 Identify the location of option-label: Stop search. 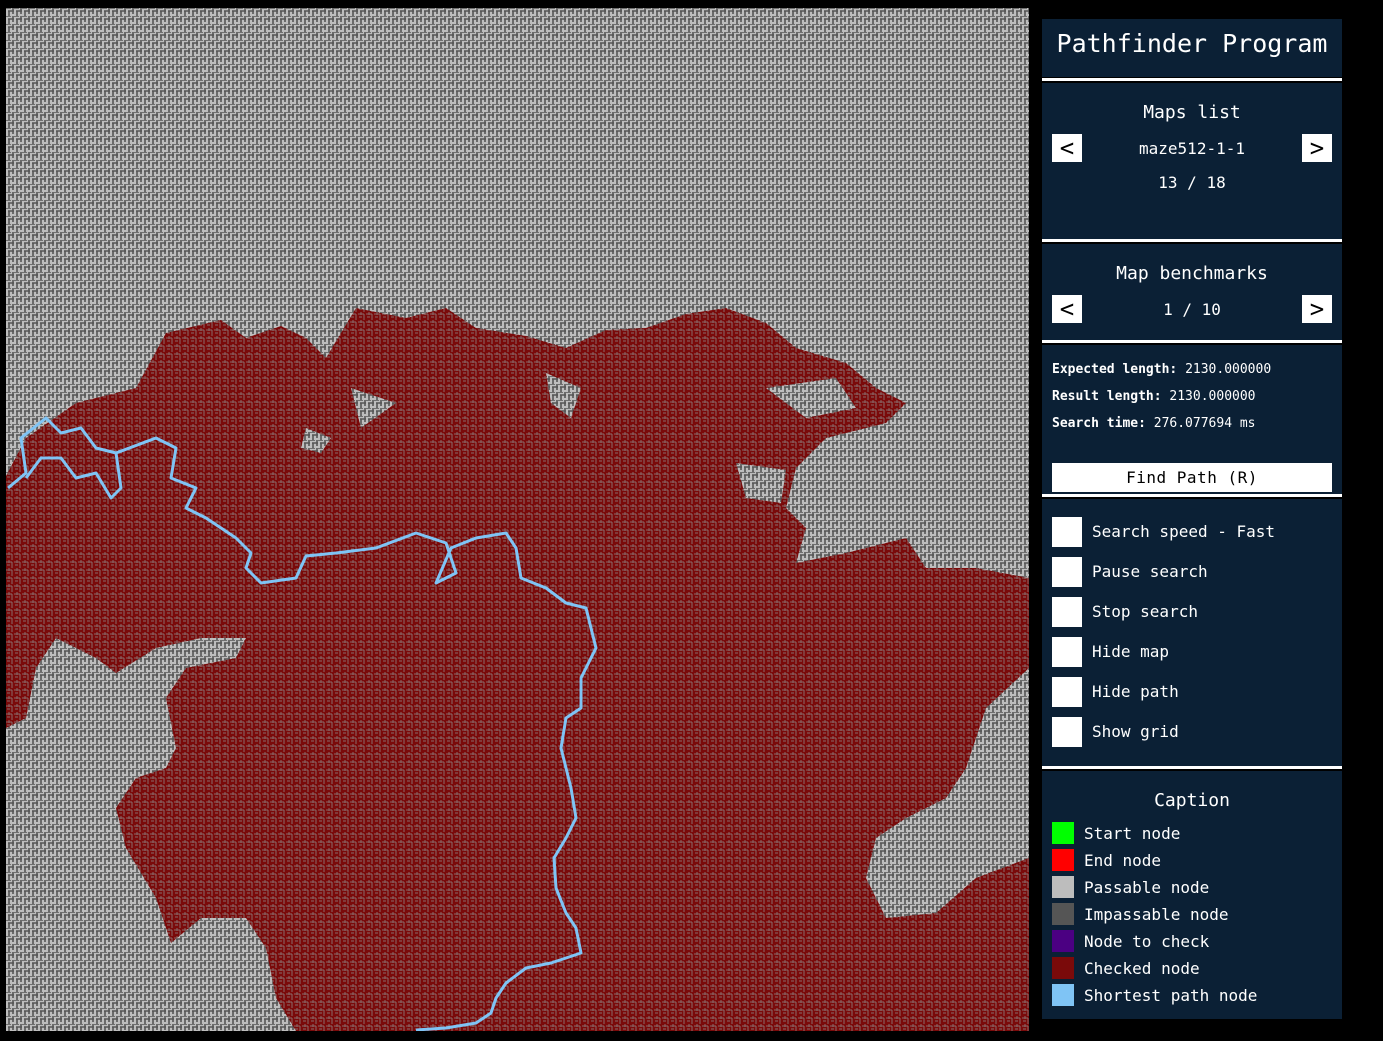
(1145, 611).